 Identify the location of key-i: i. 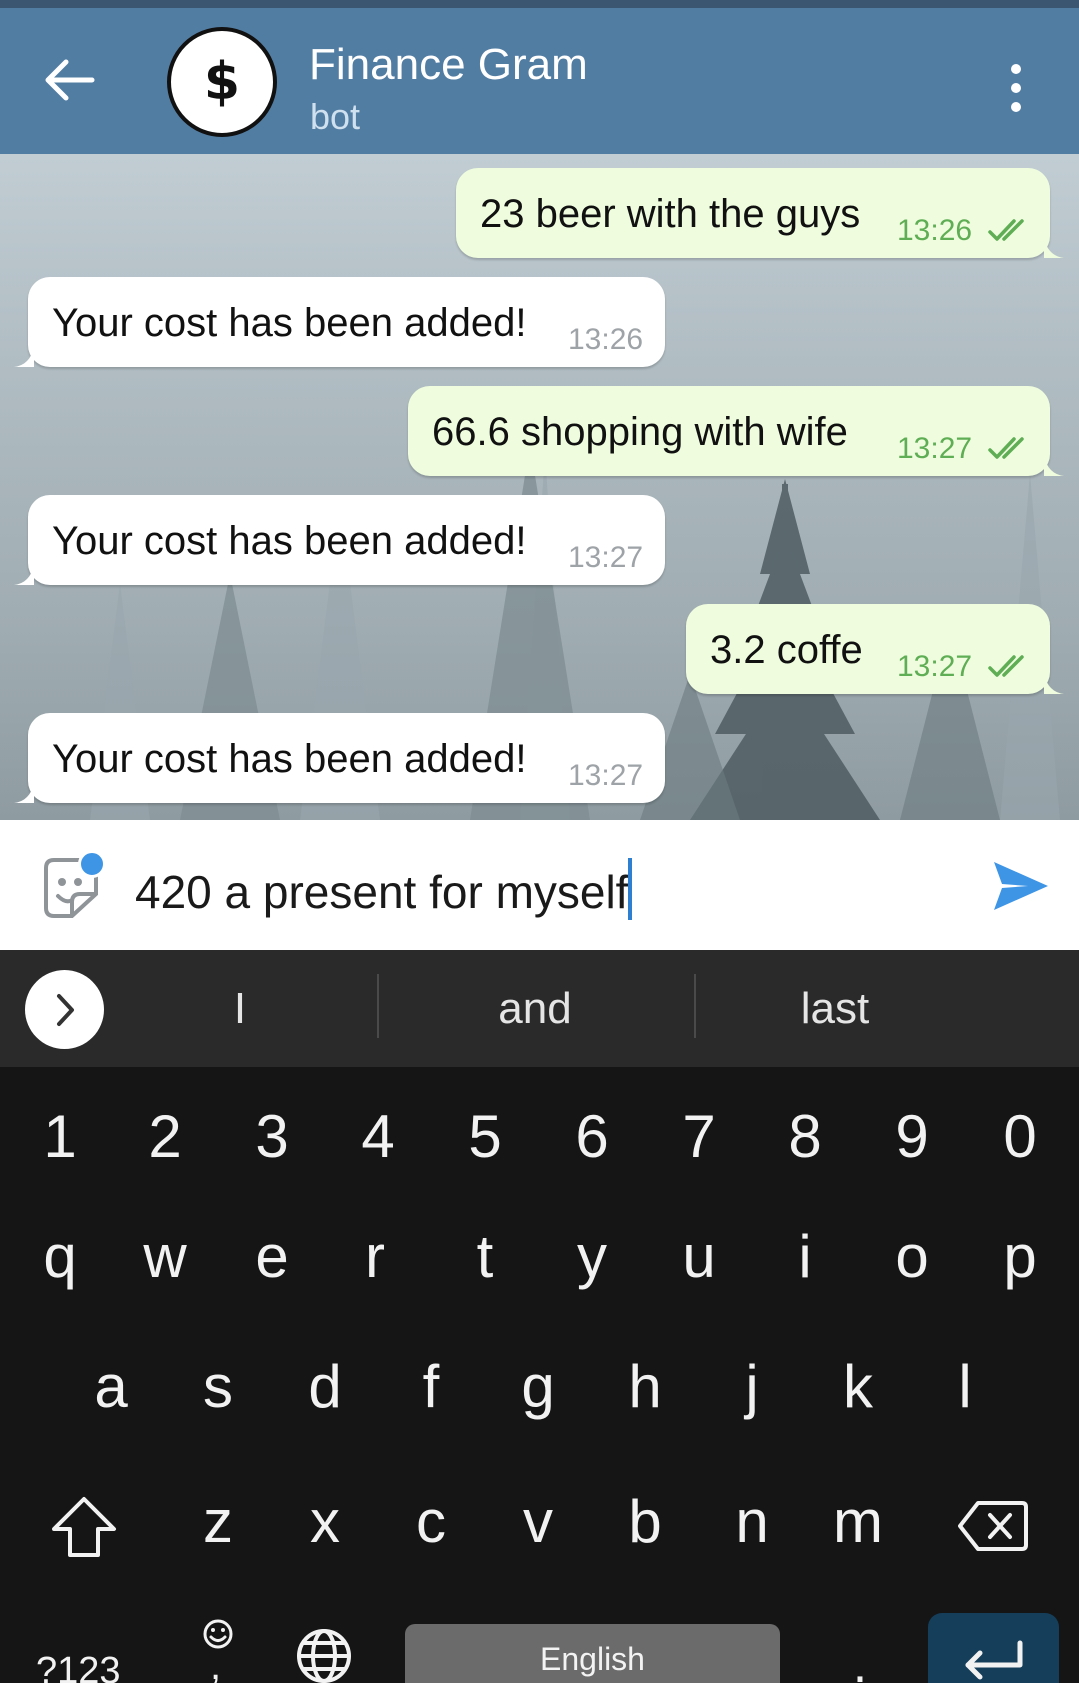
(805, 1257).